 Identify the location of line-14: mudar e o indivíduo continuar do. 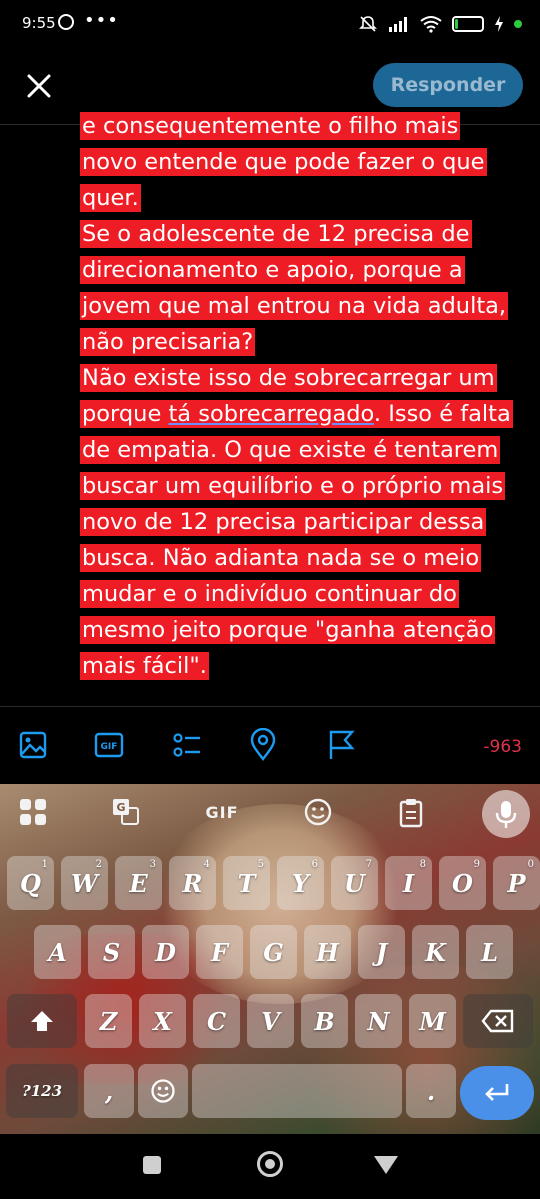
(269, 594).